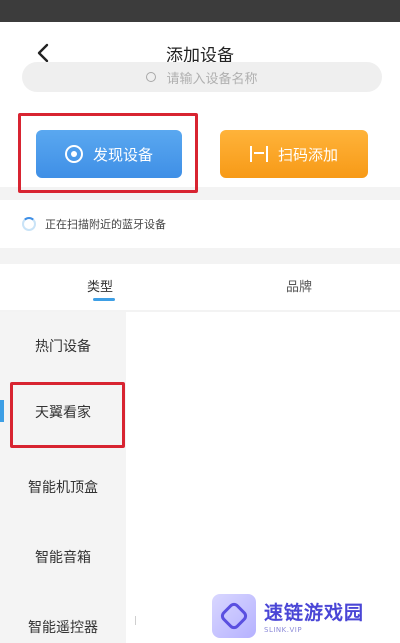 The image size is (400, 643). I want to click on scan-add-button: 扫码添加, so click(294, 154).